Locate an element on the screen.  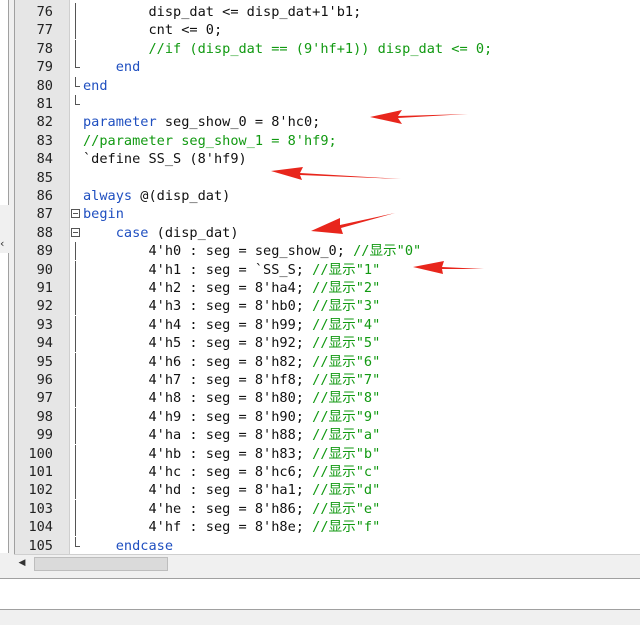
code-line: 89 4'h0 : seg = seg_show_0; //显示"0" is located at coordinates (327, 251).